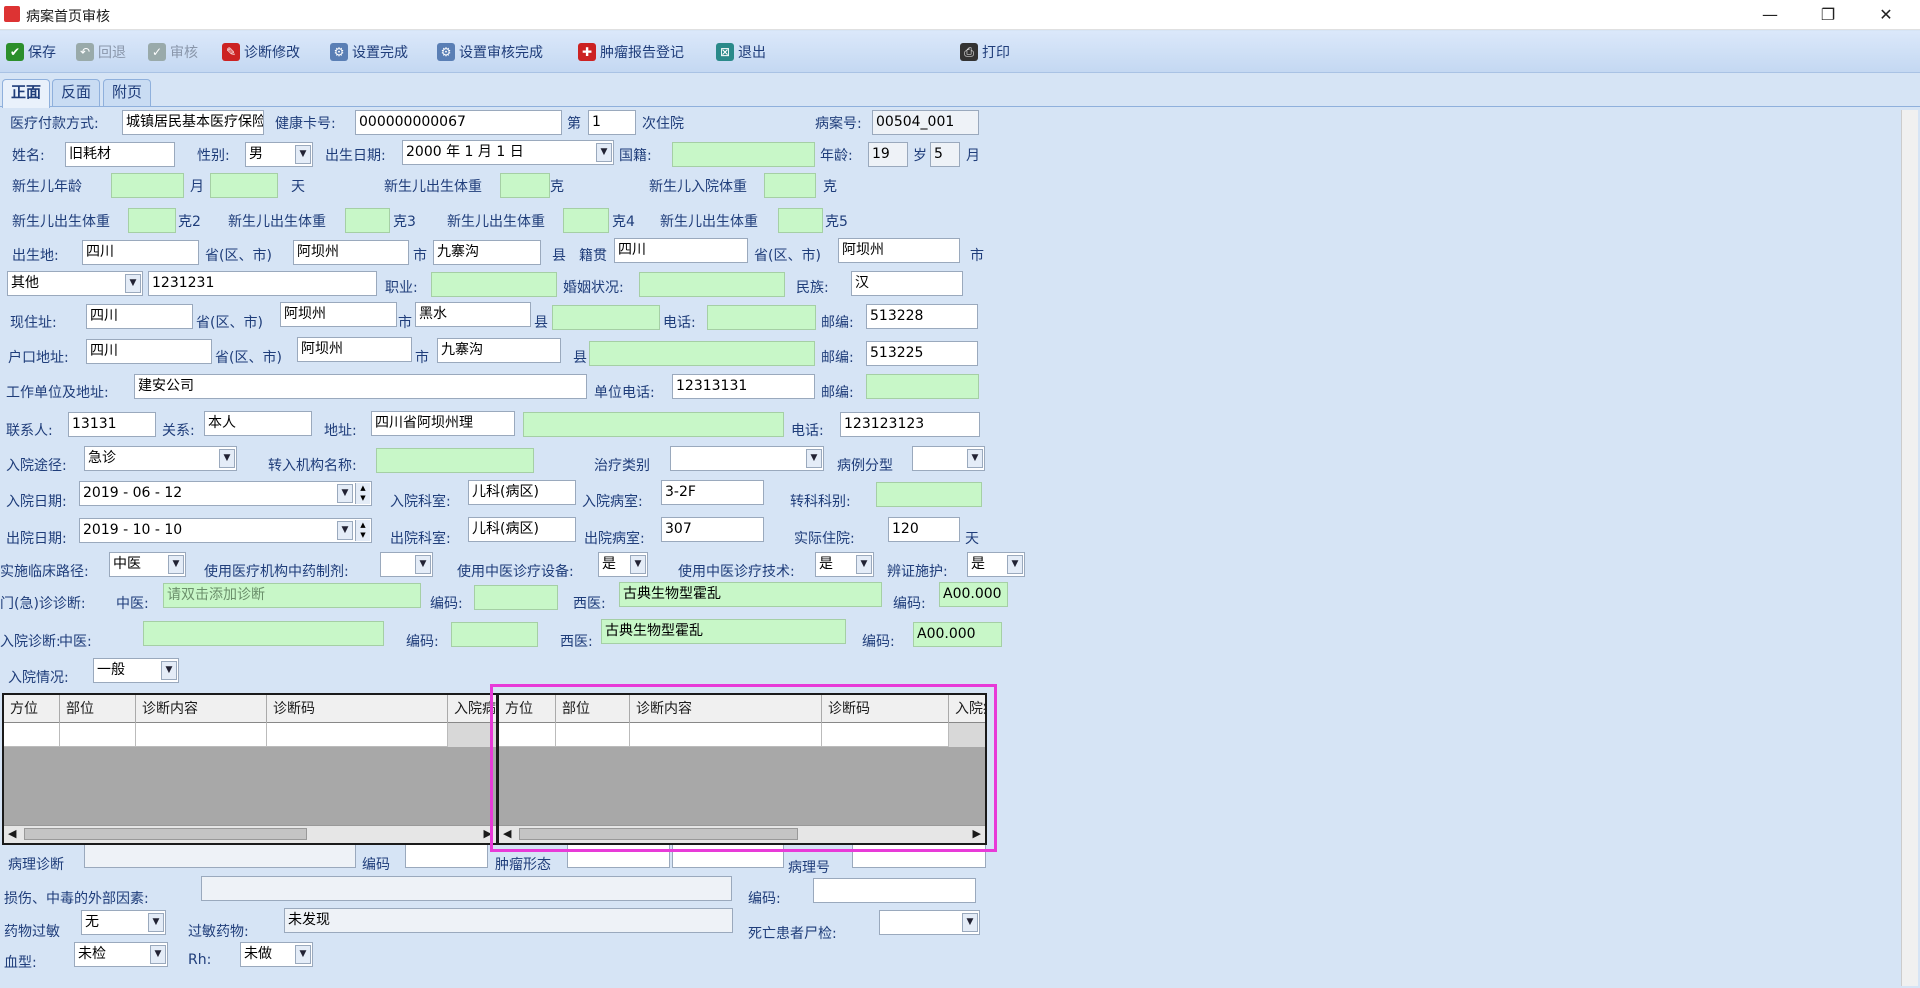 This screenshot has height=988, width=1920. Describe the element at coordinates (925, 122) in the screenshot. I see `case-no-field: 00504_001` at that location.